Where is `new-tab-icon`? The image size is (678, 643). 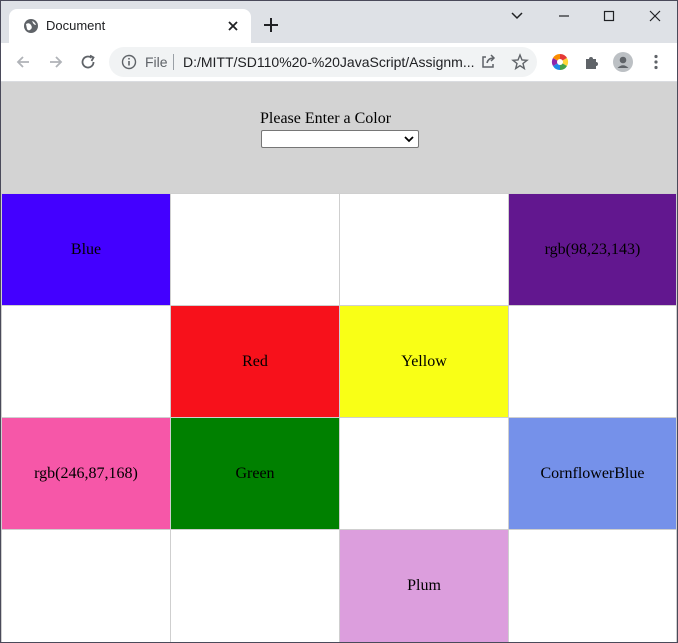
new-tab-icon is located at coordinates (271, 25).